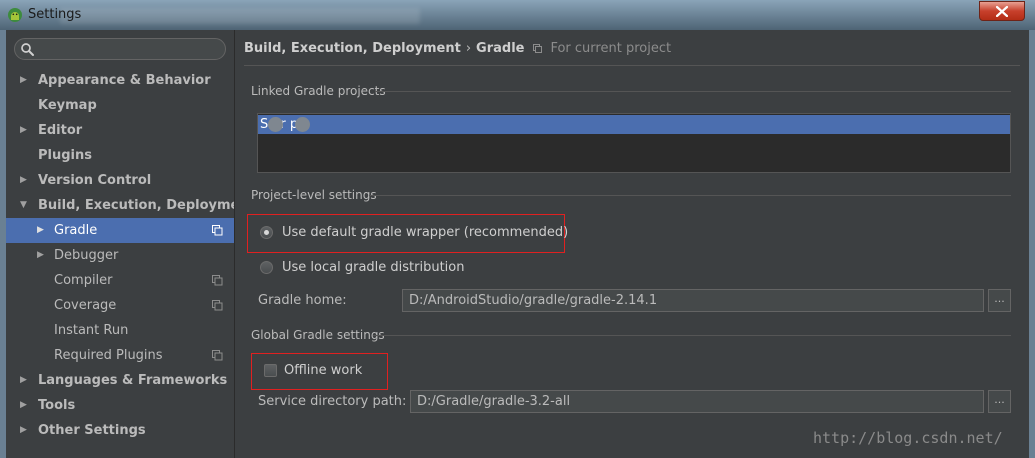 This screenshot has height=458, width=1035. I want to click on sidebar-item-label: Compiler, so click(83, 280).